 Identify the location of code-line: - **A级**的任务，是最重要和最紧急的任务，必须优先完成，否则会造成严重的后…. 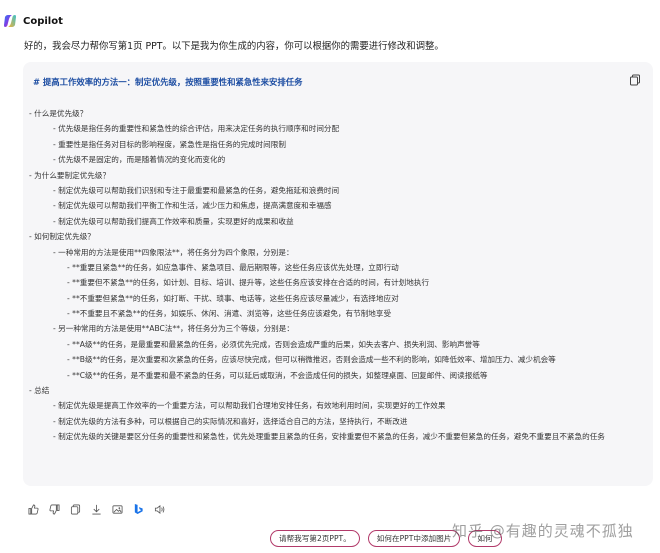
(273, 344).